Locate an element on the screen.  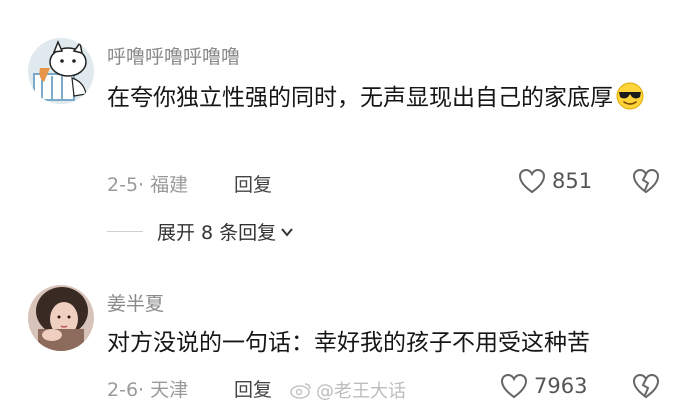
avatar-cartoon-image is located at coordinates (61, 71).